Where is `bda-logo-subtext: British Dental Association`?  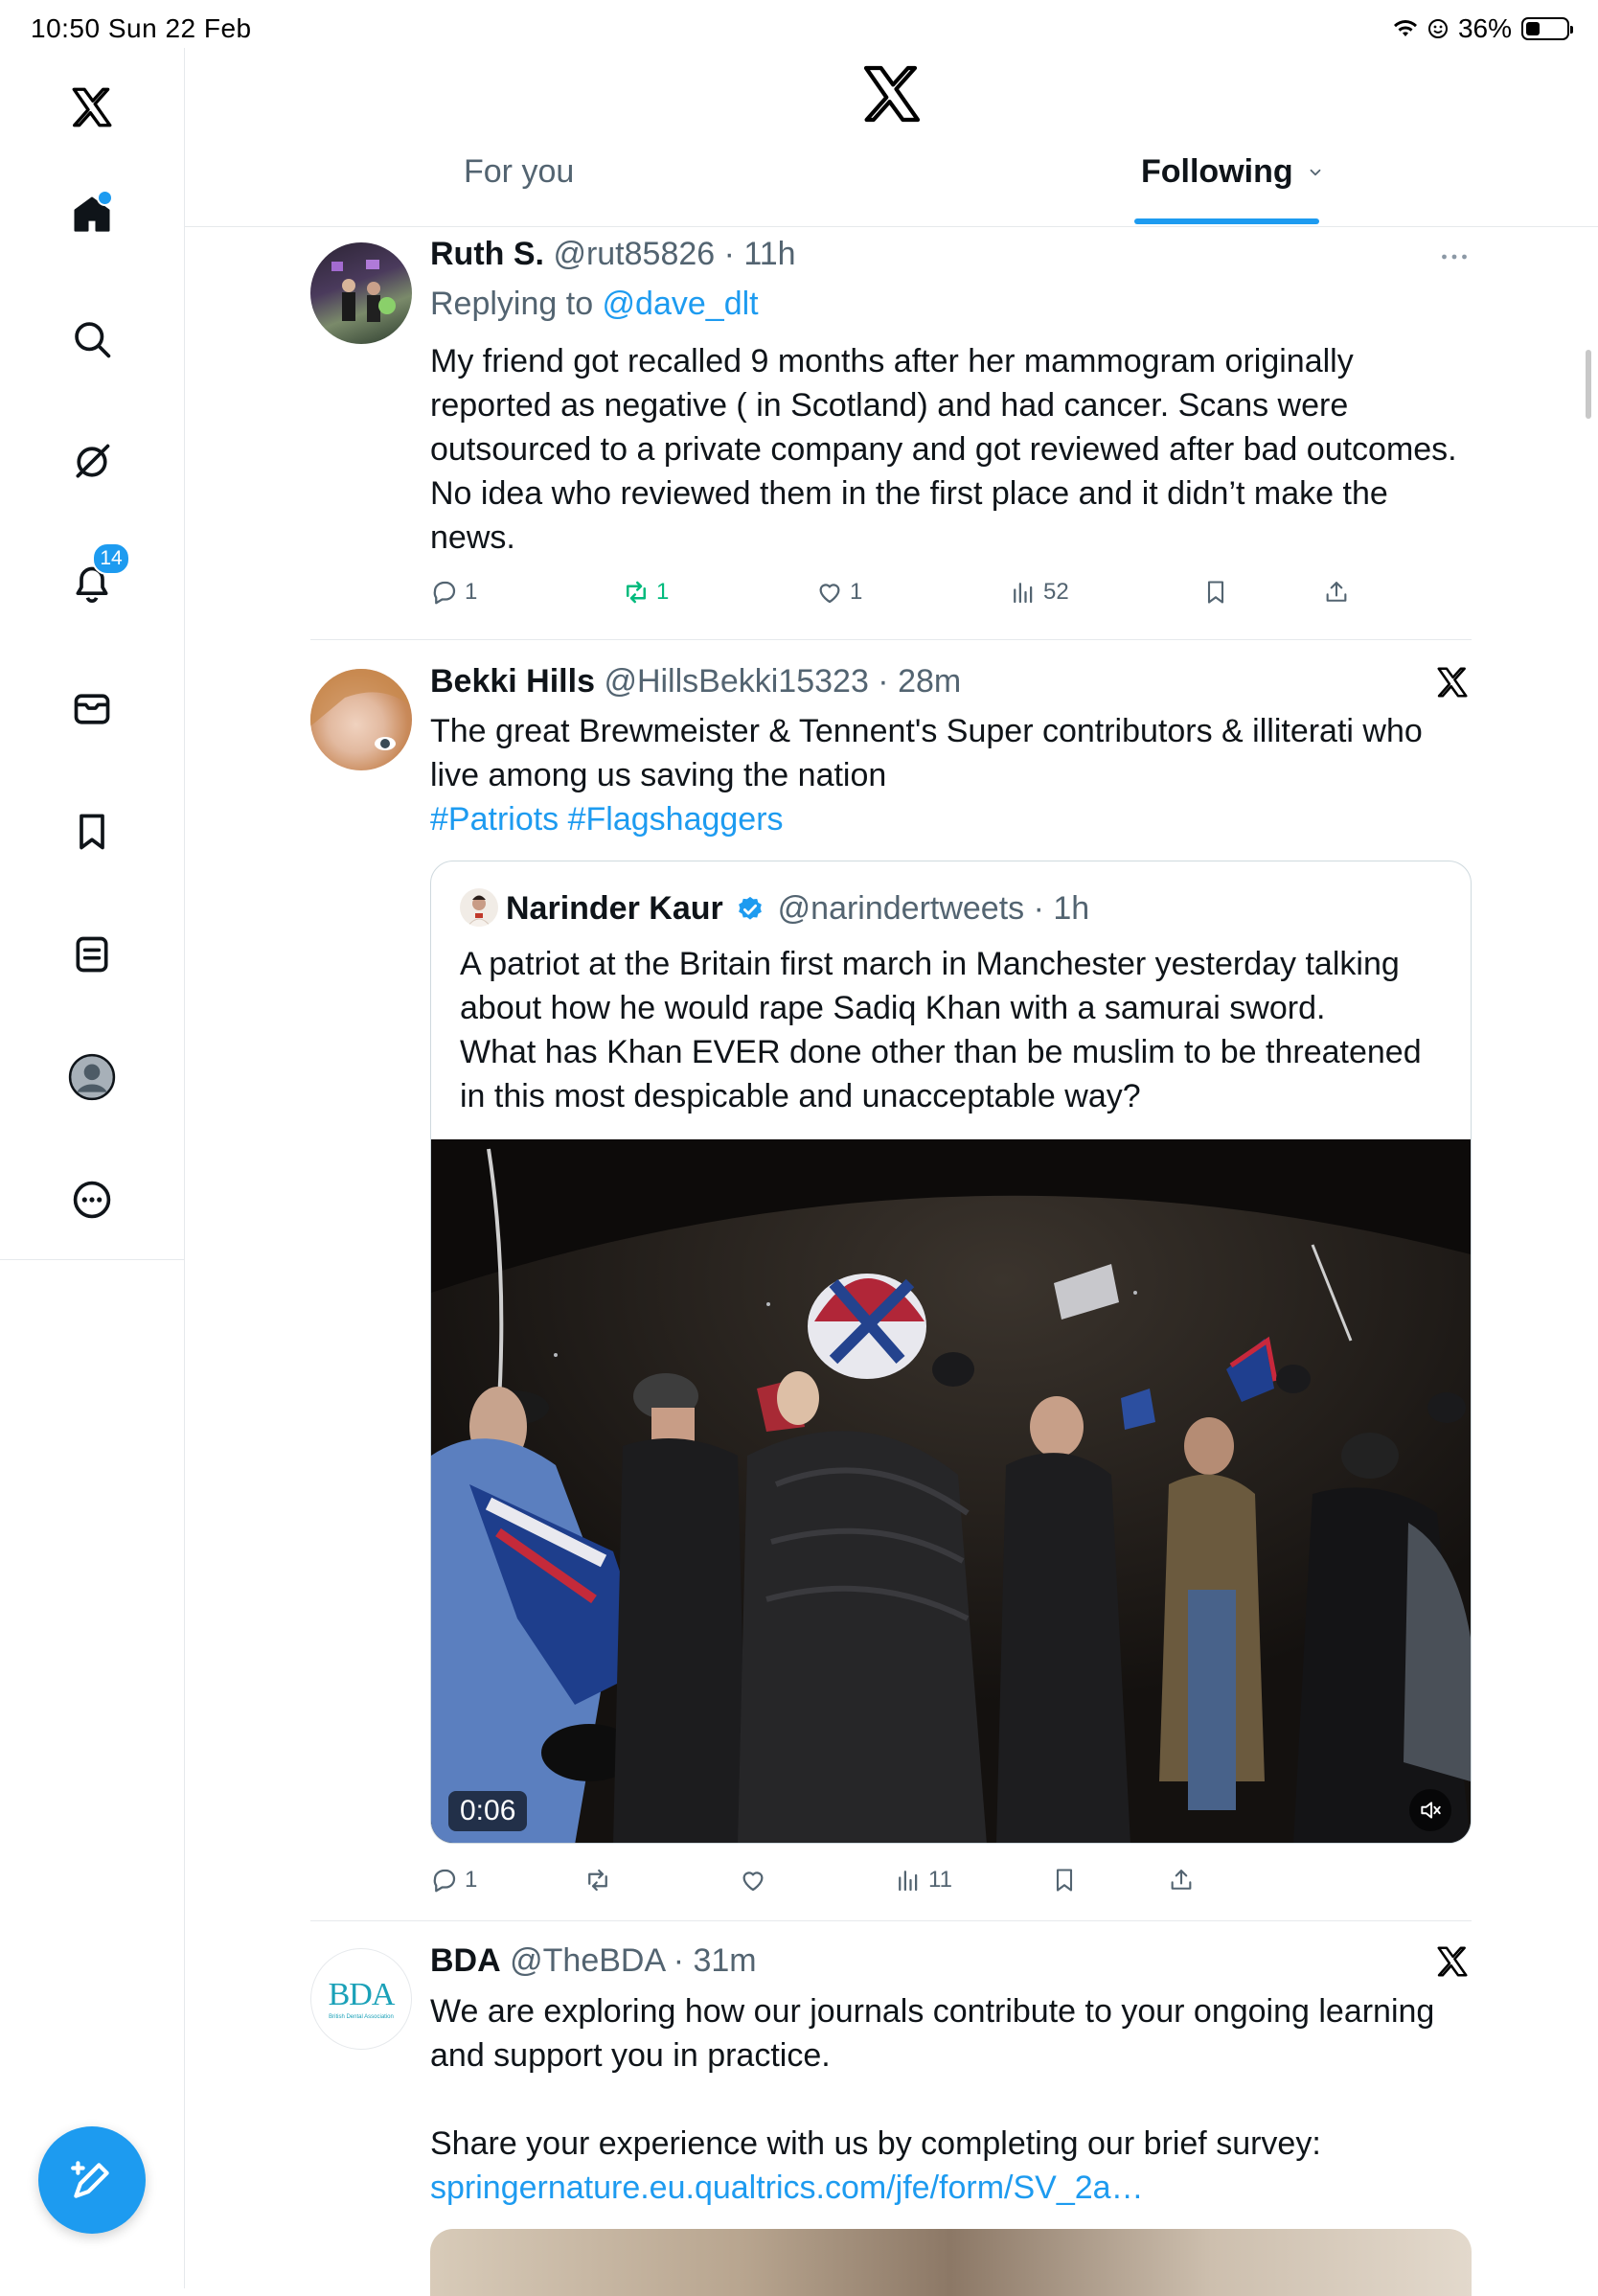
bda-logo-subtext: British Dental Association is located at coordinates (362, 2016).